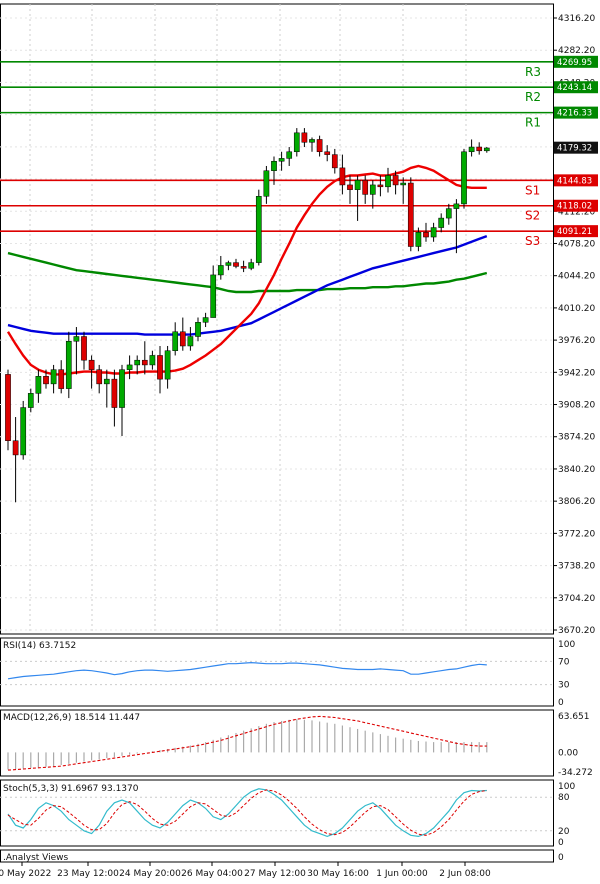  Describe the element at coordinates (576, 277) in the screenshot. I see `y-tick-label: 4044.20` at that location.